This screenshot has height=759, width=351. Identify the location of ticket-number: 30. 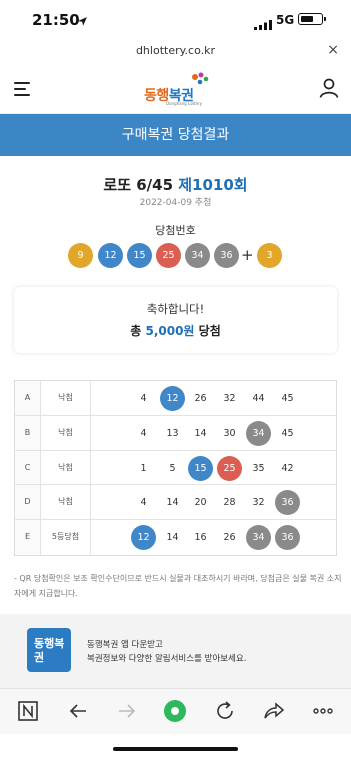
(229, 433).